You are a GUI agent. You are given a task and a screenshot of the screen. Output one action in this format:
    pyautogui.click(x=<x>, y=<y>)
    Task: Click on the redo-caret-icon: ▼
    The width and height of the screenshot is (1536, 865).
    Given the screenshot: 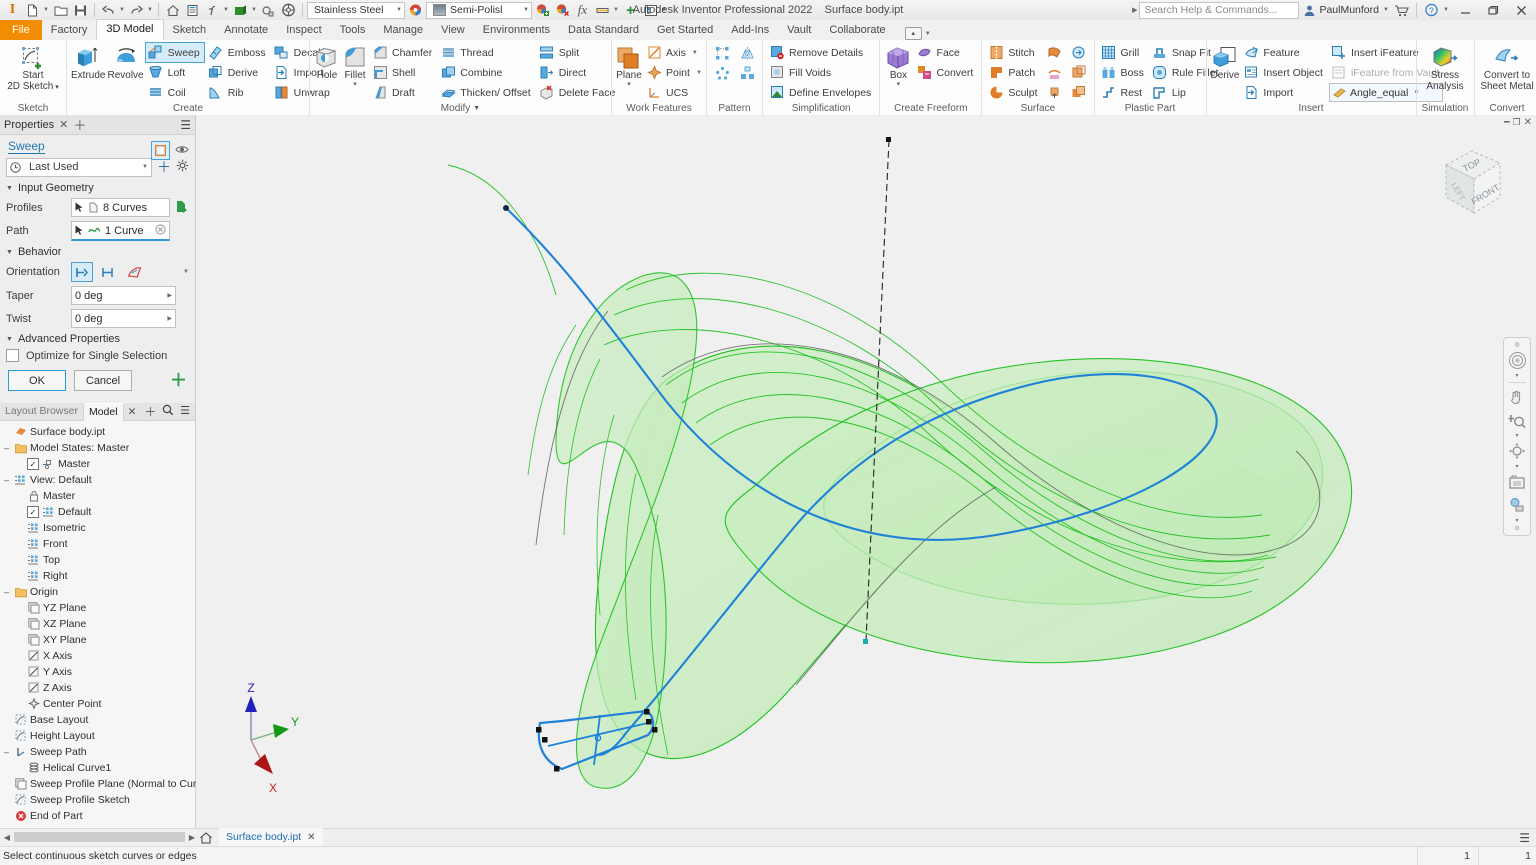 What is the action you would take?
    pyautogui.click(x=150, y=10)
    